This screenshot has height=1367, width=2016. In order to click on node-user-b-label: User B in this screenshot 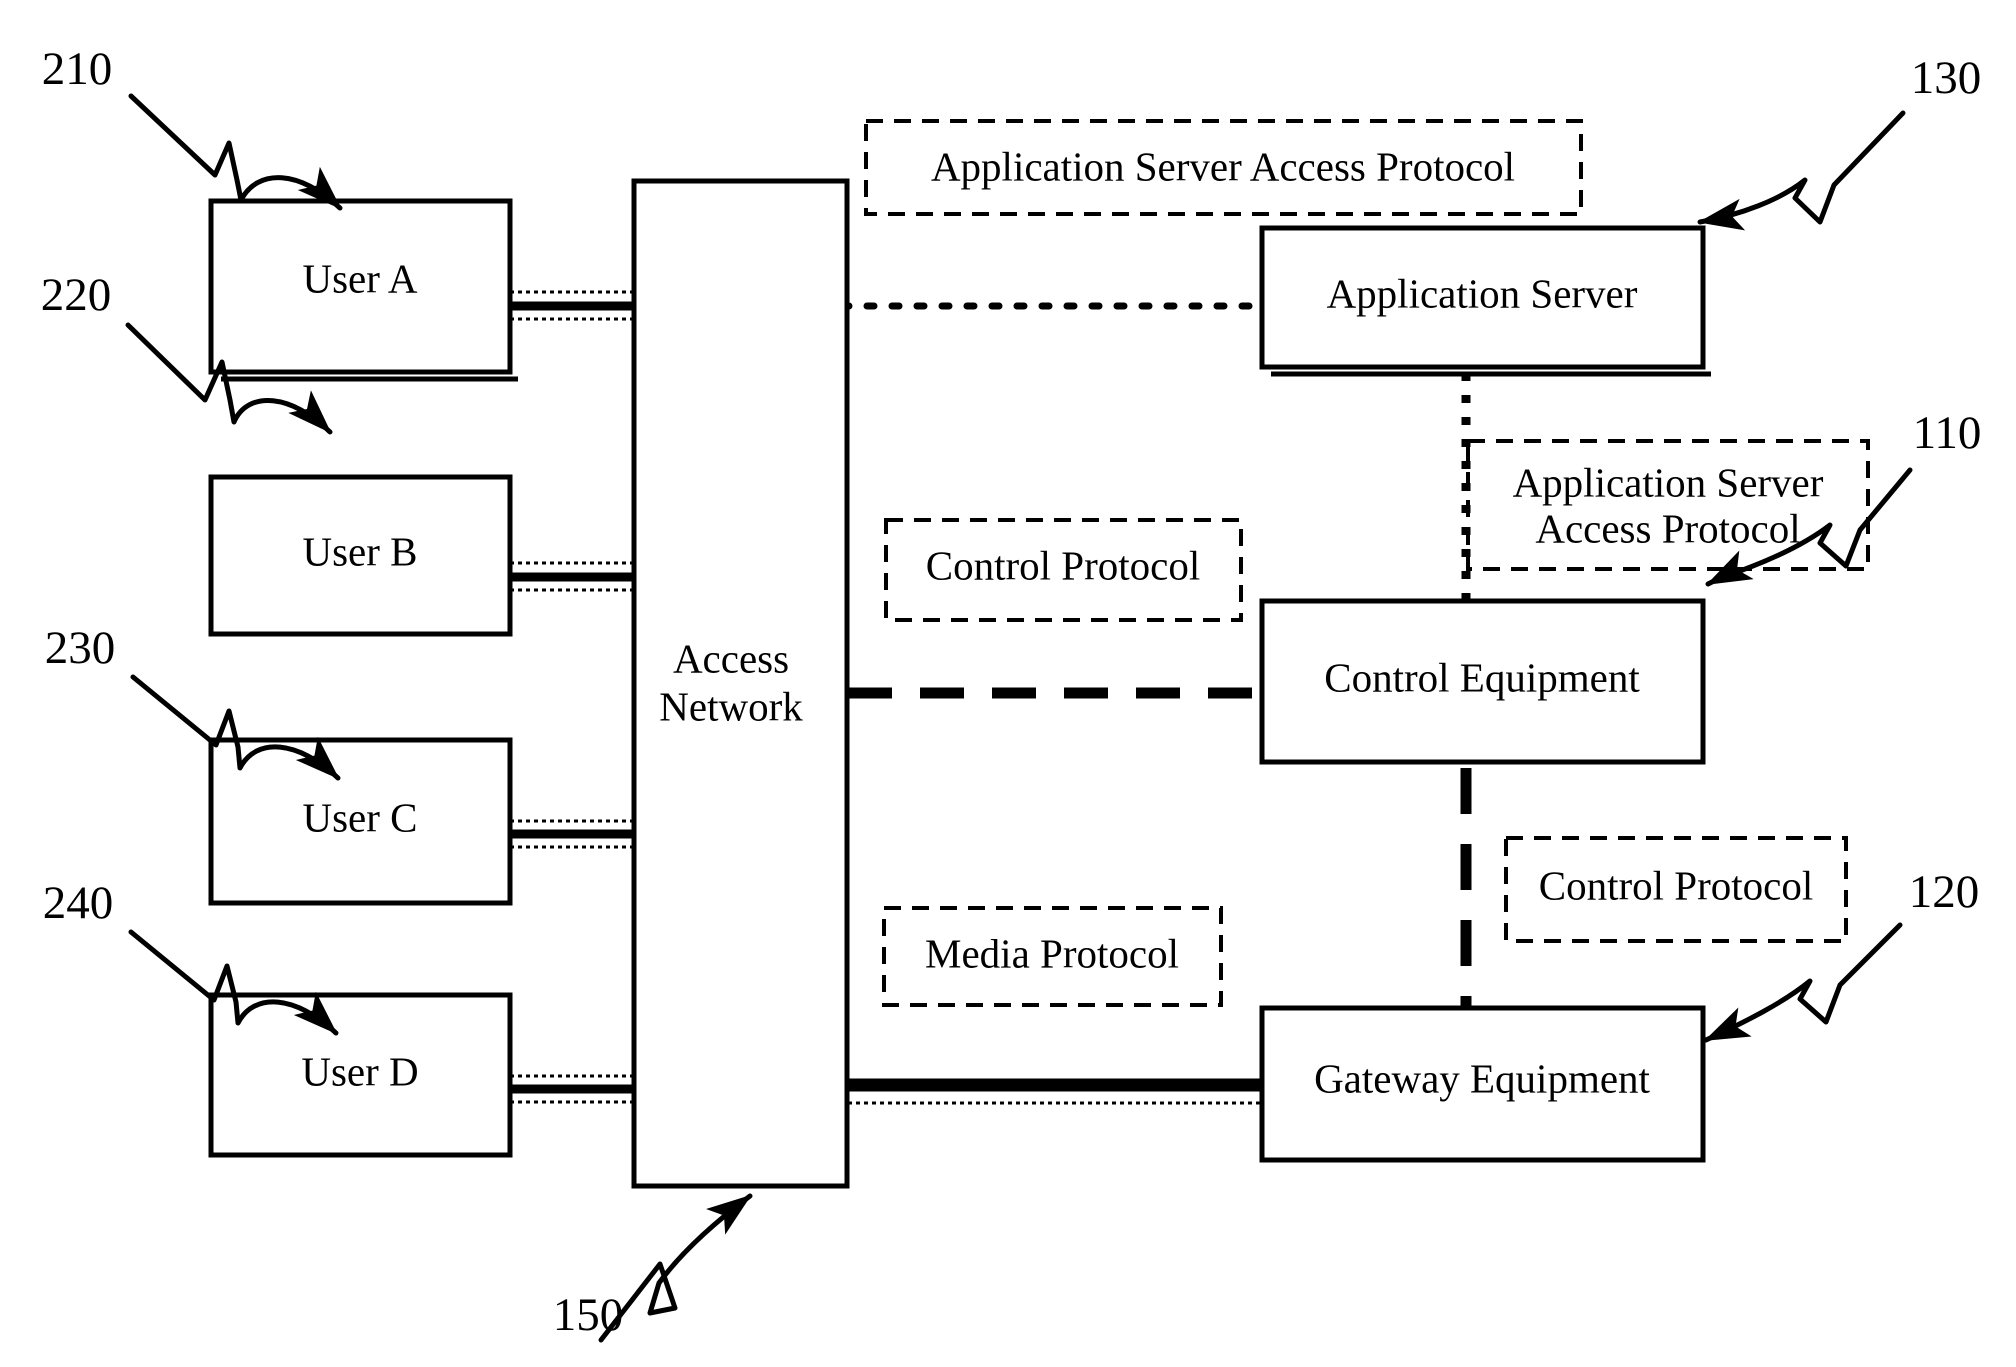, I will do `click(359, 551)`.